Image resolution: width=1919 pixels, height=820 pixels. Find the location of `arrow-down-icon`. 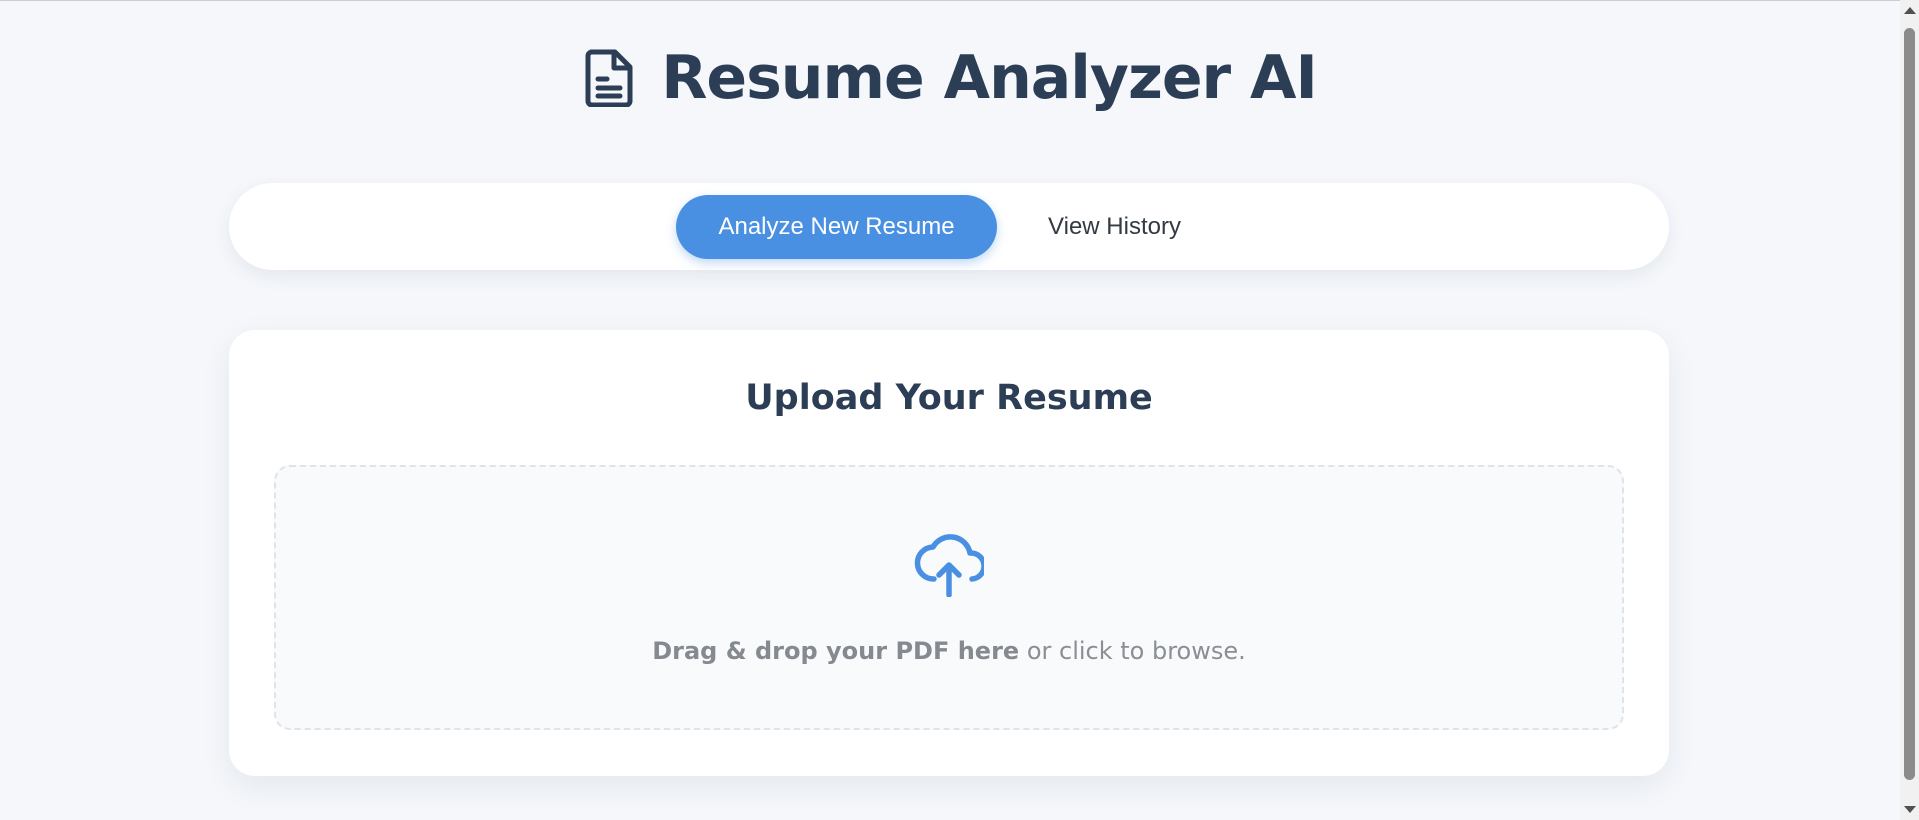

arrow-down-icon is located at coordinates (1909, 809).